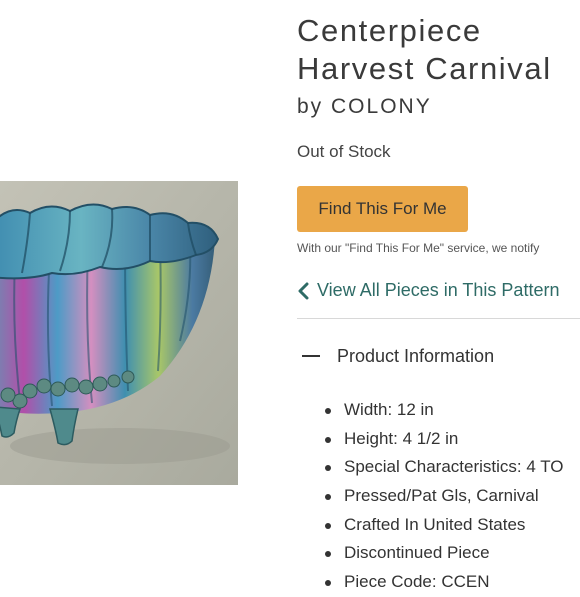  What do you see at coordinates (364, 106) in the screenshot?
I see `product-maker: by COLONY` at bounding box center [364, 106].